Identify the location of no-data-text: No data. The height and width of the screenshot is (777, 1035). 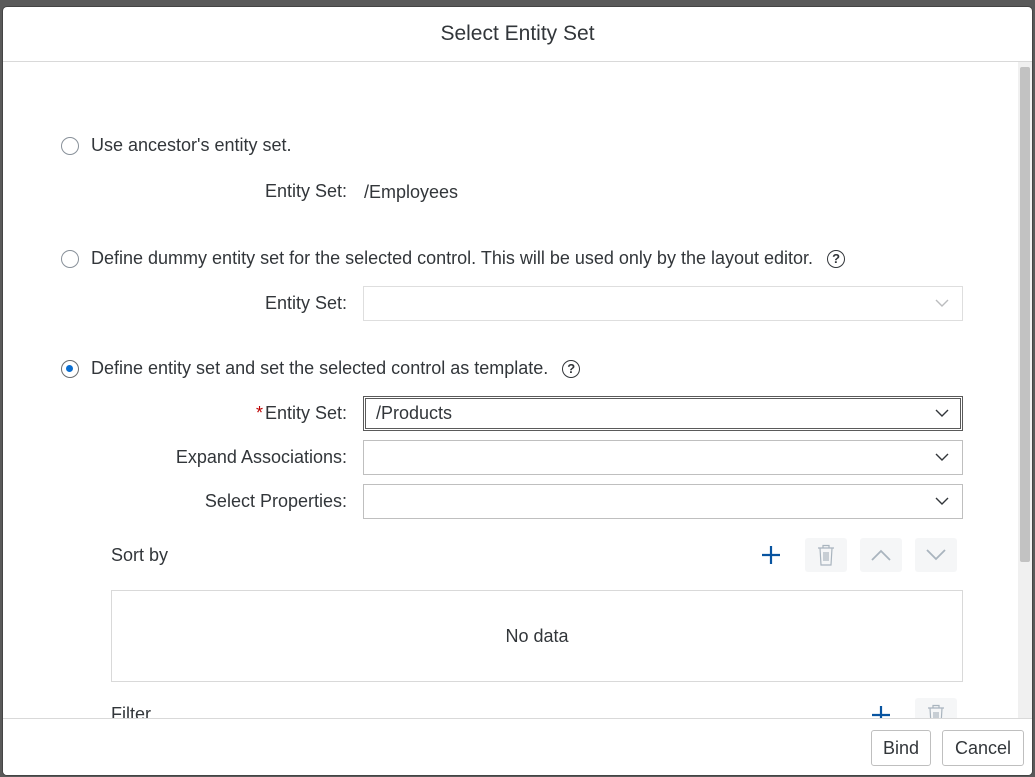
(537, 635).